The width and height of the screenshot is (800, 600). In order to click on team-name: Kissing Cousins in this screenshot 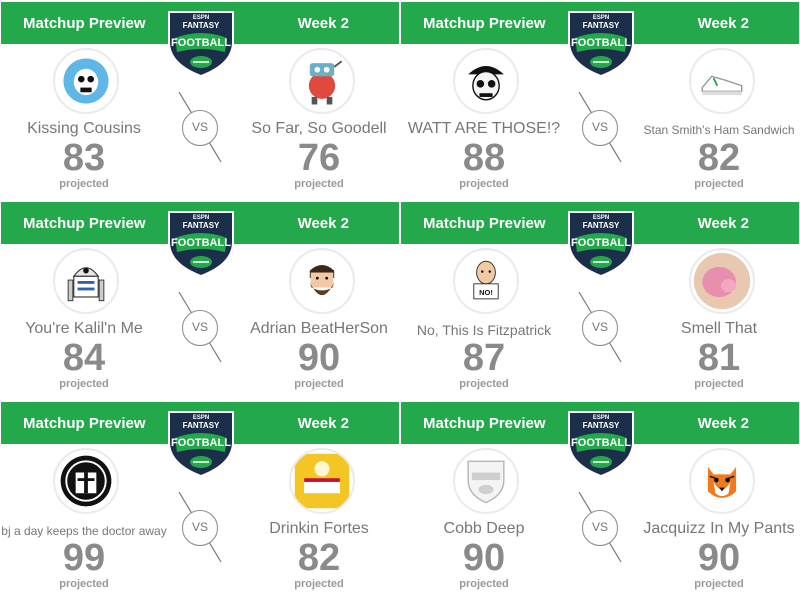, I will do `click(84, 128)`.